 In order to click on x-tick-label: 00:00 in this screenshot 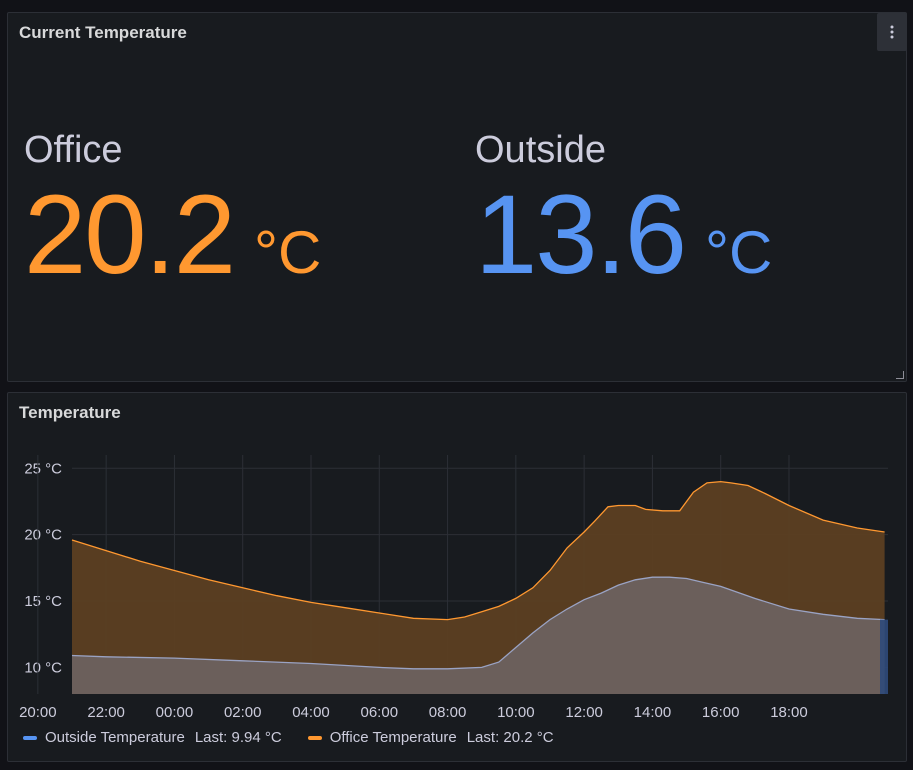, I will do `click(175, 712)`.